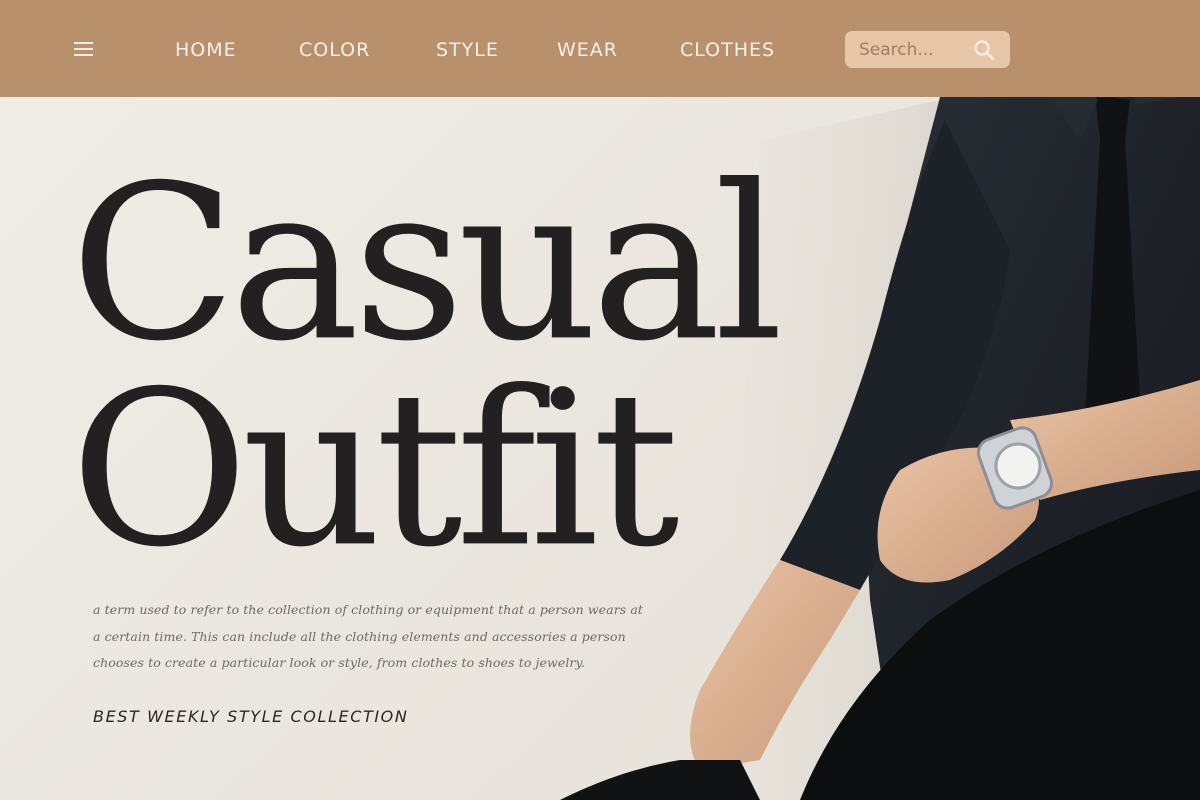  What do you see at coordinates (914, 49) in the screenshot?
I see `search-input` at bounding box center [914, 49].